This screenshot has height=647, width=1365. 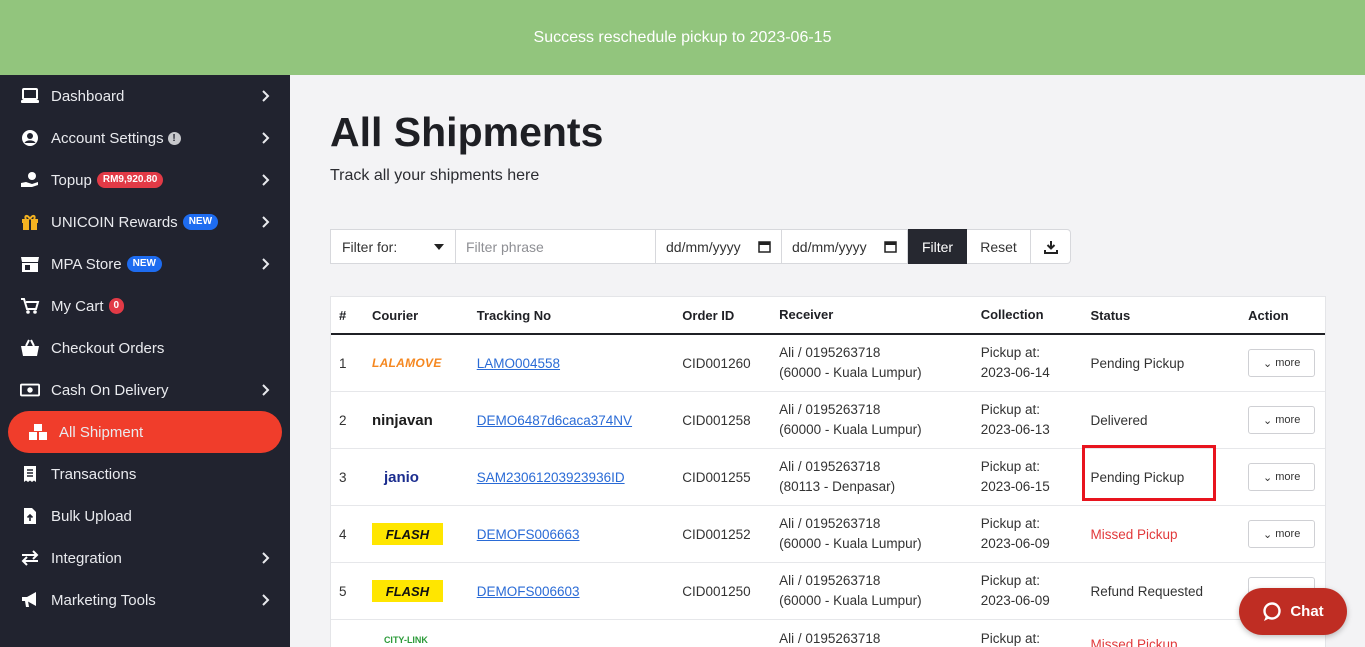 I want to click on sidebar-item-unicoin-rewards: UNICOIN Rewards NEW, so click(x=145, y=222).